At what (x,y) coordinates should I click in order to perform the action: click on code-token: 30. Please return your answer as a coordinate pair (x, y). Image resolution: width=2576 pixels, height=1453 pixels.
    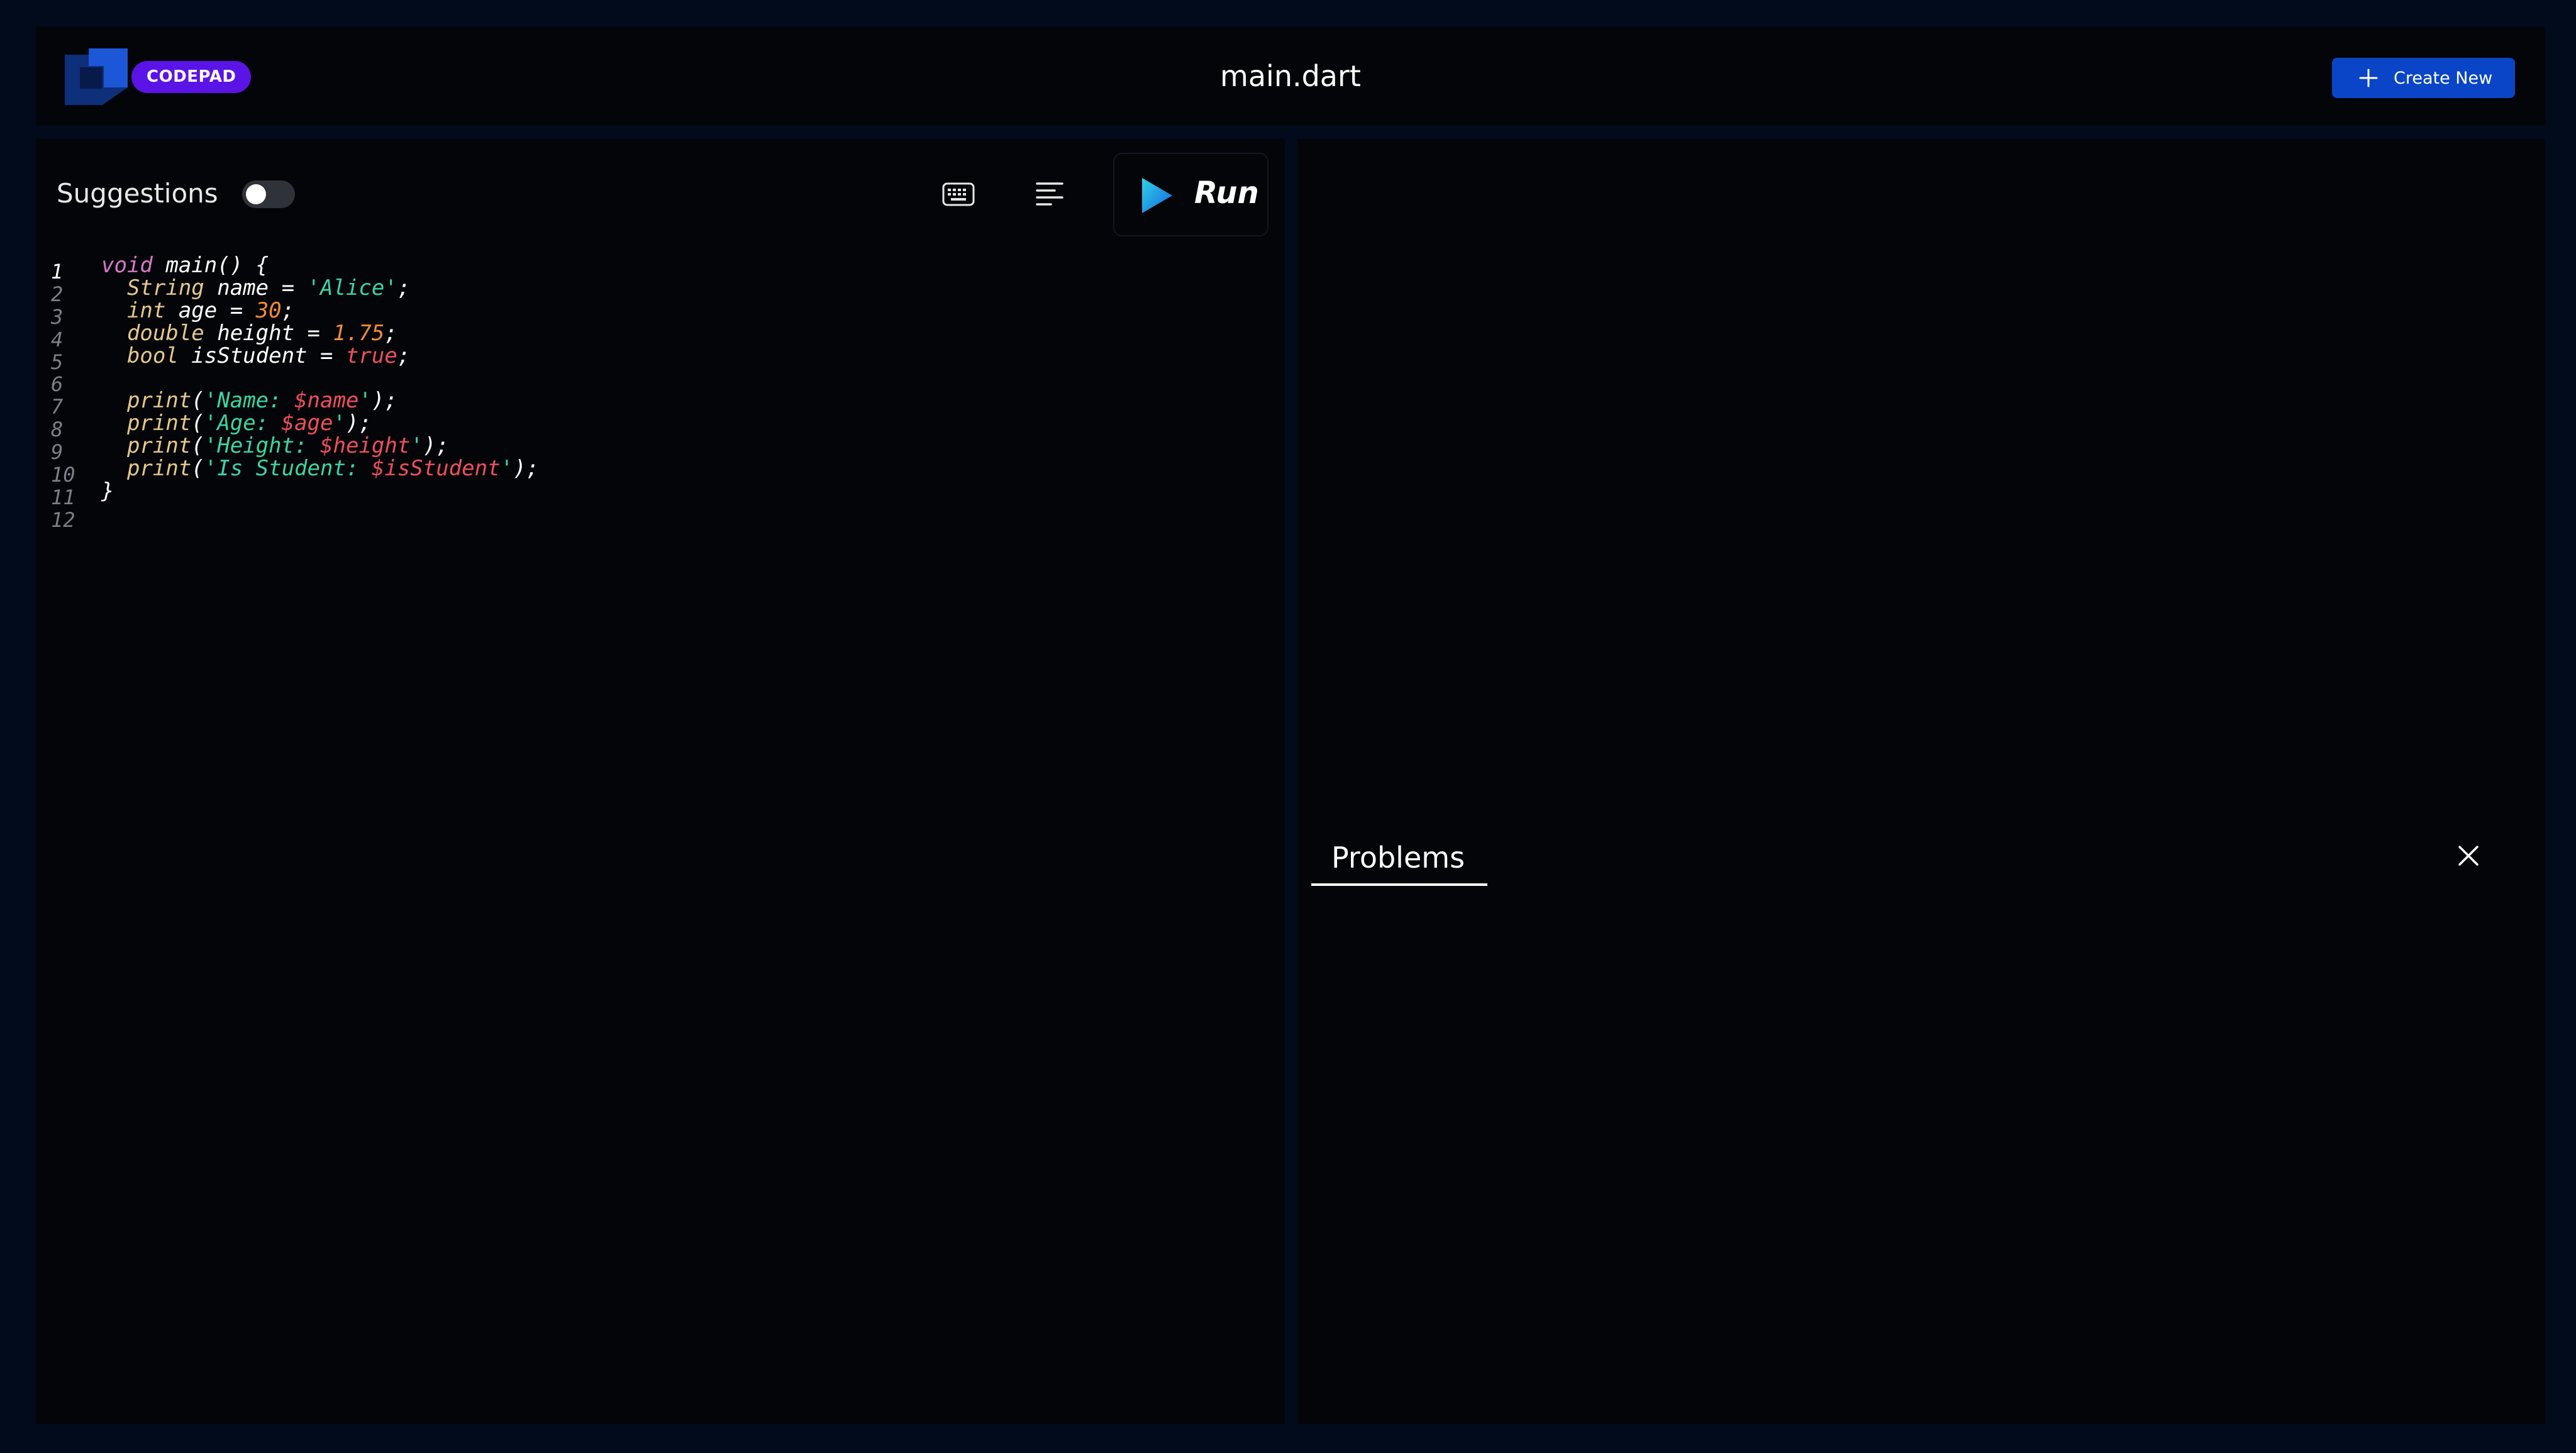
    Looking at the image, I should click on (268, 310).